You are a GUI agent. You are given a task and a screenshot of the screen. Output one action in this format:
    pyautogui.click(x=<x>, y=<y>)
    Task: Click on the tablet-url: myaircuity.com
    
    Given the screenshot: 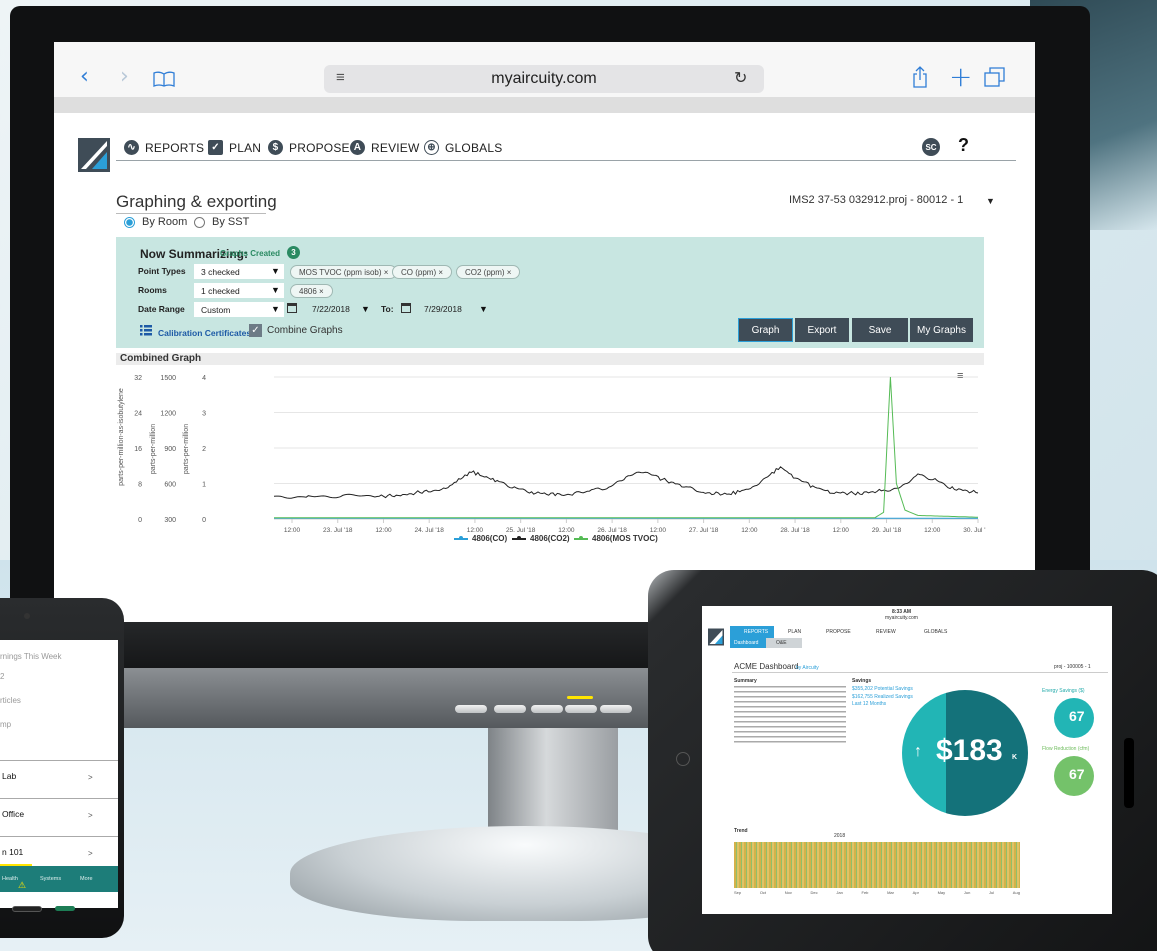 What is the action you would take?
    pyautogui.click(x=901, y=618)
    